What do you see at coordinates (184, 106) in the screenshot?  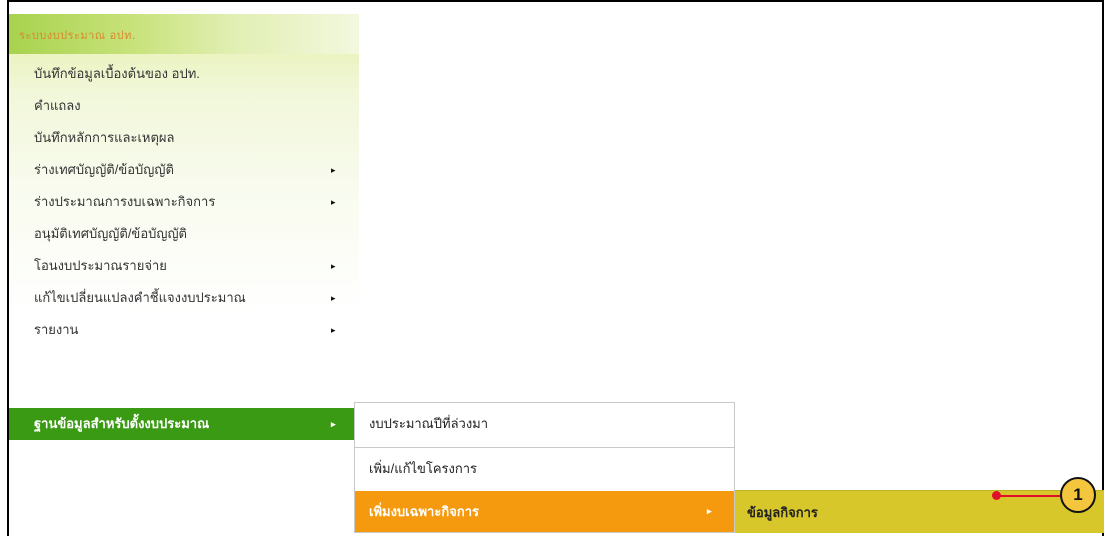 I see `menu-item-statement: คำแถลง` at bounding box center [184, 106].